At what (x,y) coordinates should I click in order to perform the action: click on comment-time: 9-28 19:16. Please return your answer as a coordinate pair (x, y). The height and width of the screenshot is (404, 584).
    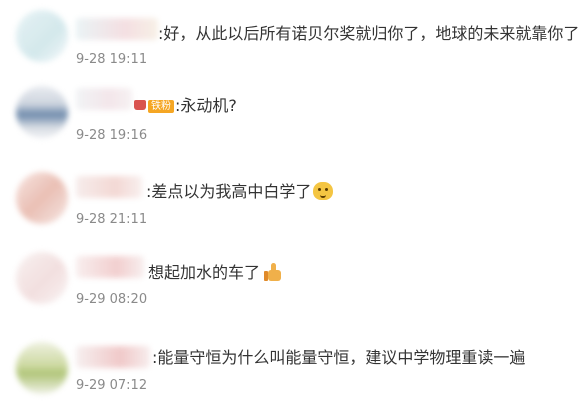
    Looking at the image, I should click on (112, 135).